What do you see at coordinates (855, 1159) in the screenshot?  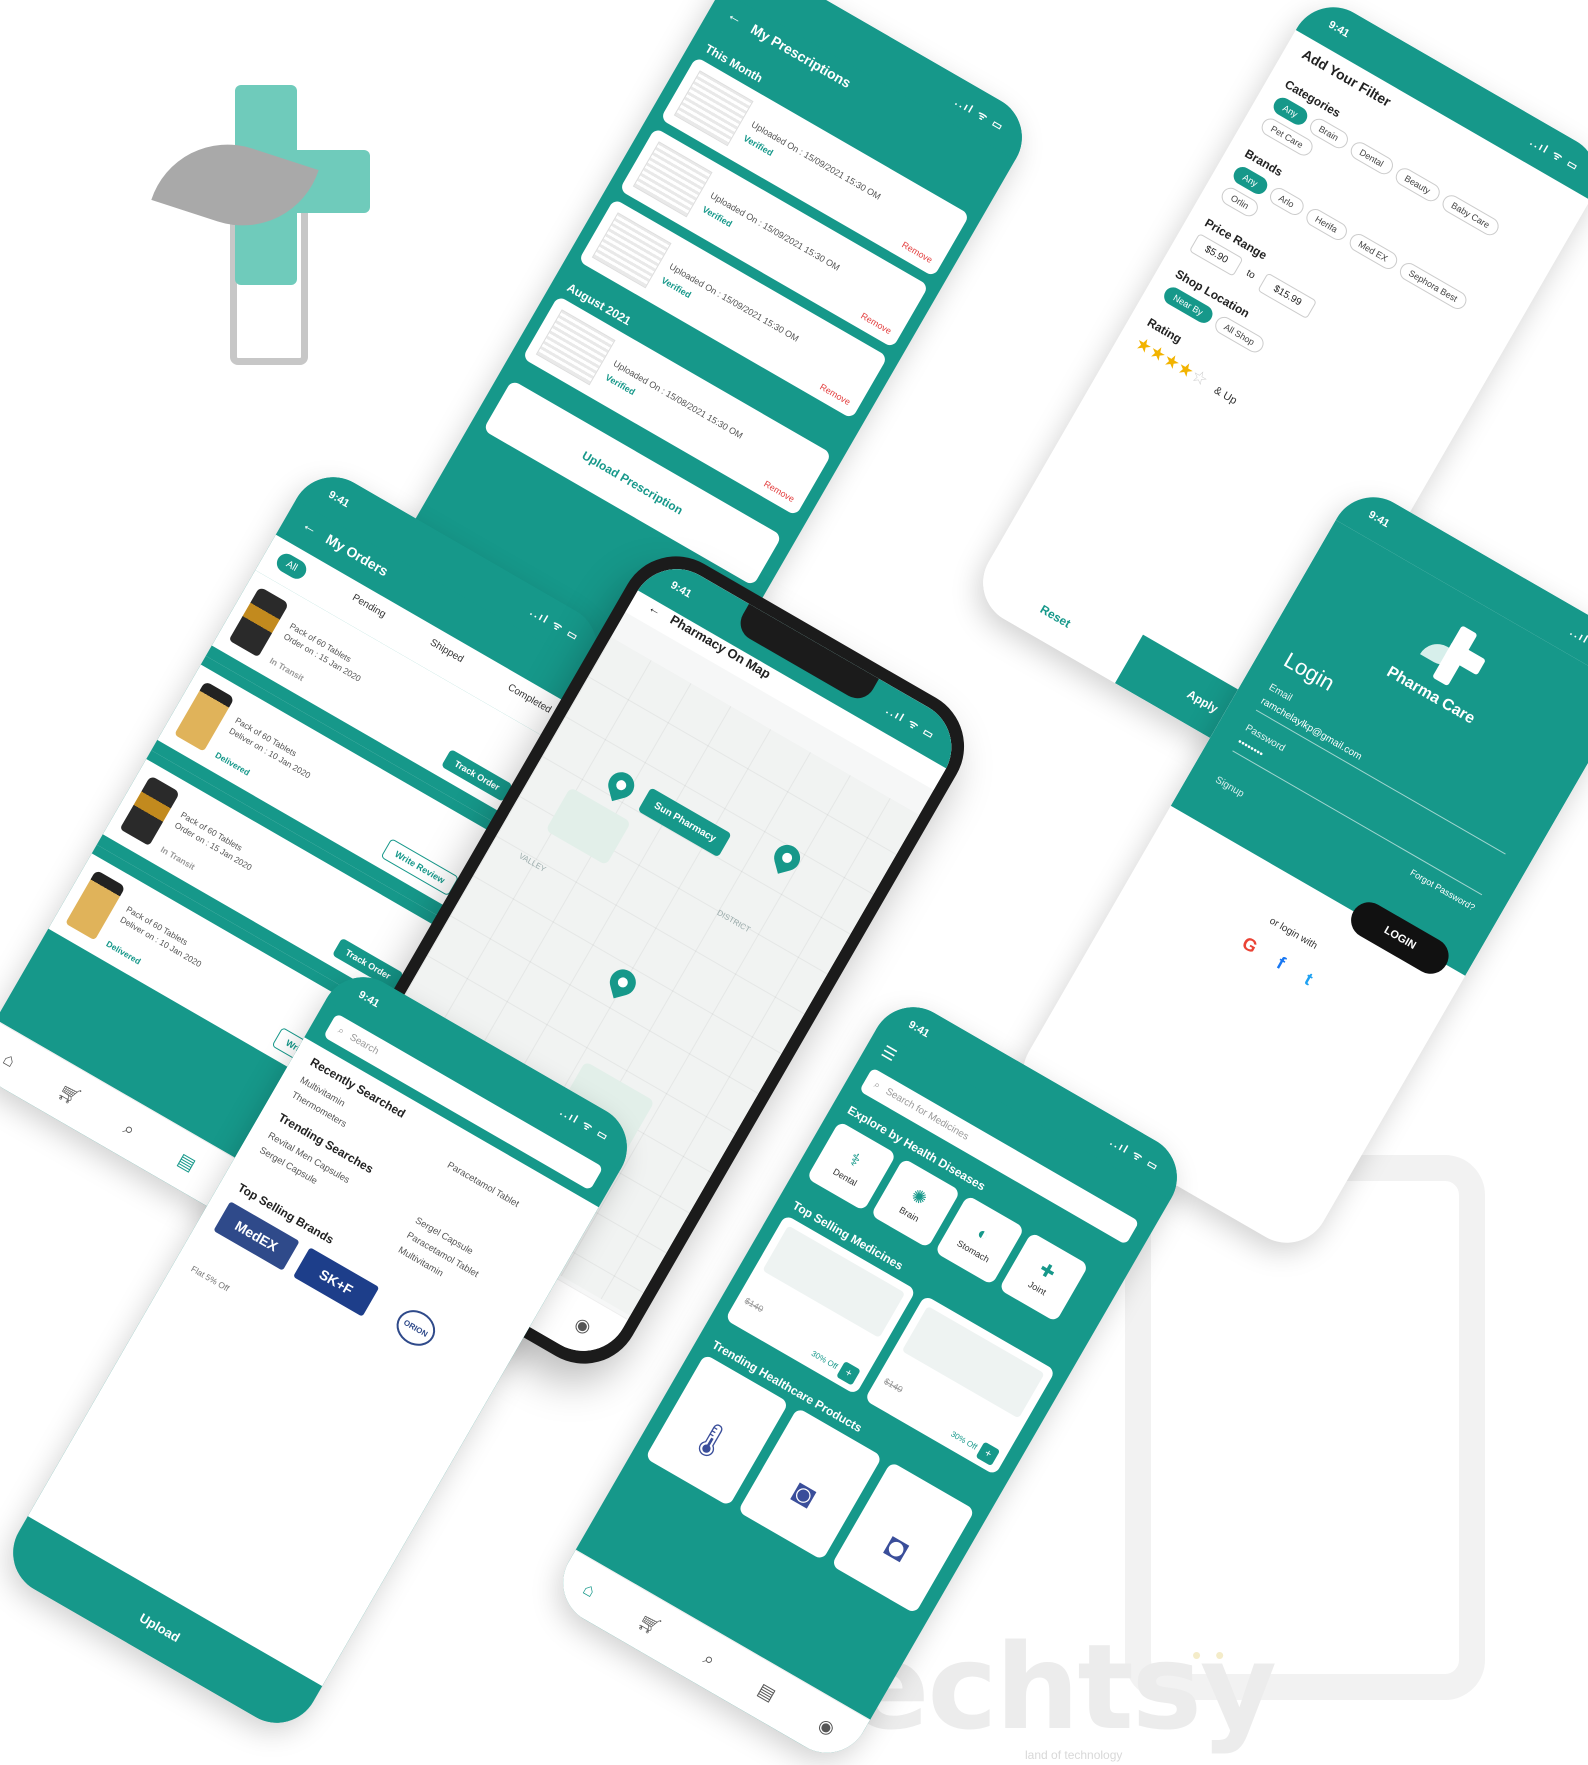 I see `tooth-icon: ⚕` at bounding box center [855, 1159].